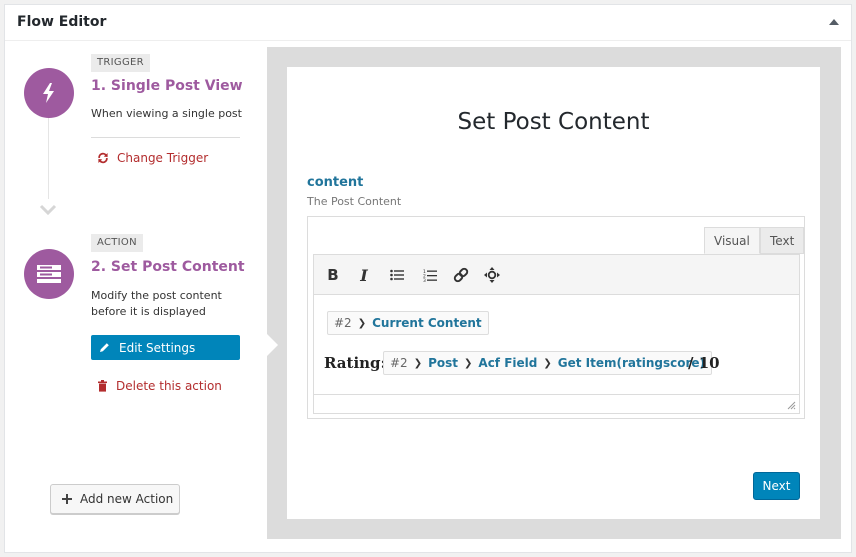  What do you see at coordinates (631, 363) in the screenshot?
I see `token-part: Get Item(ratingscore)` at bounding box center [631, 363].